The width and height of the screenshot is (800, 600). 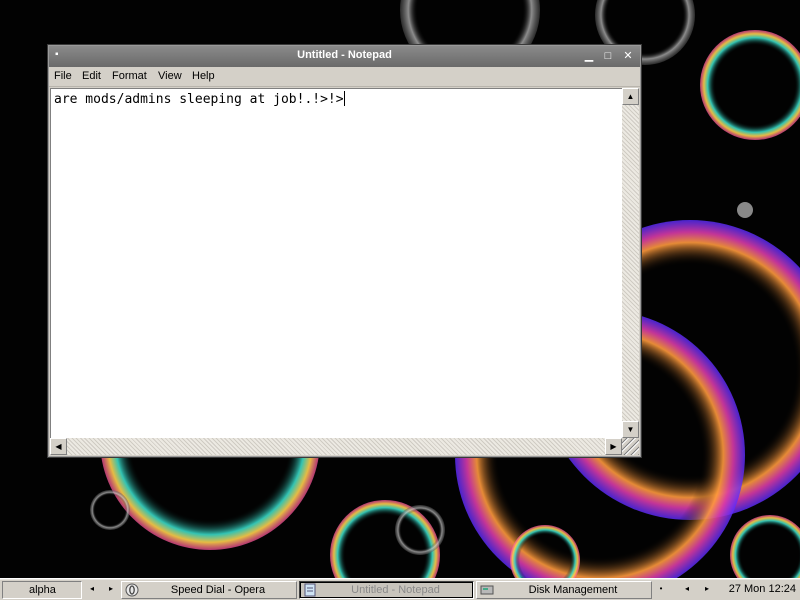 What do you see at coordinates (91, 76) in the screenshot?
I see `menu-edit: Edit` at bounding box center [91, 76].